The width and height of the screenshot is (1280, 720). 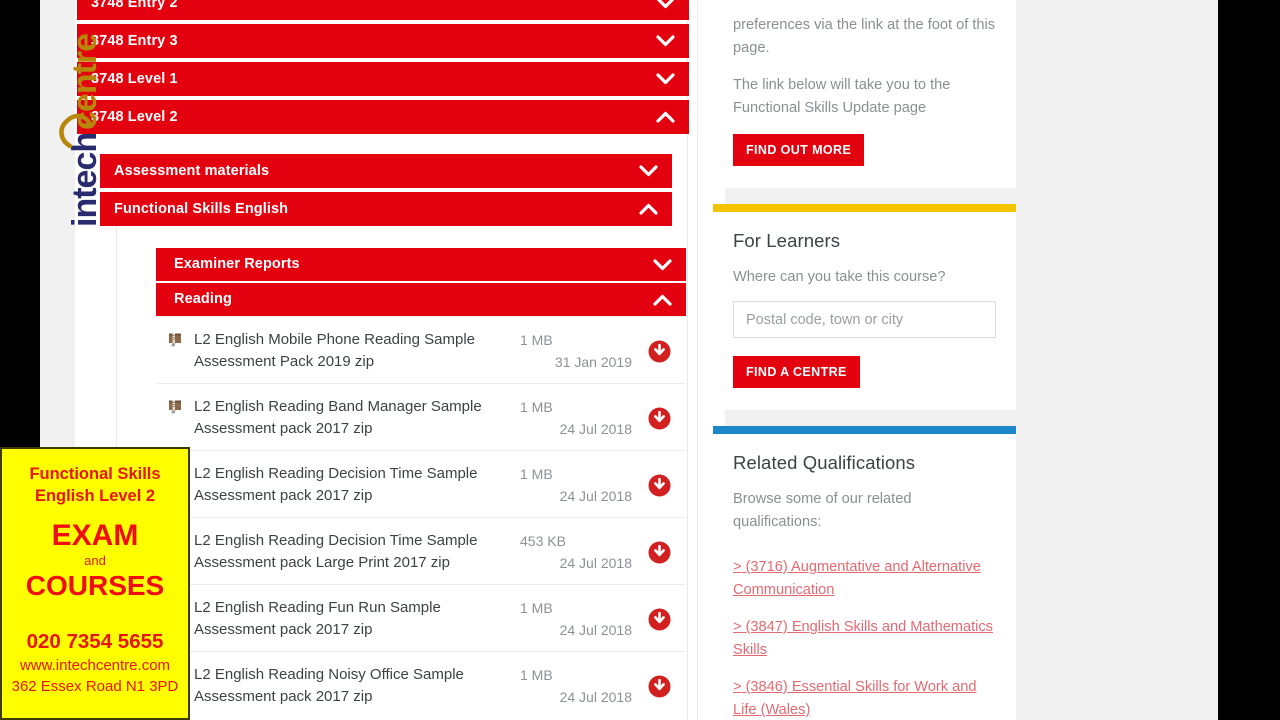 What do you see at coordinates (576, 351) in the screenshot?
I see `file-meta: 1 MB 31 Jan 2019` at bounding box center [576, 351].